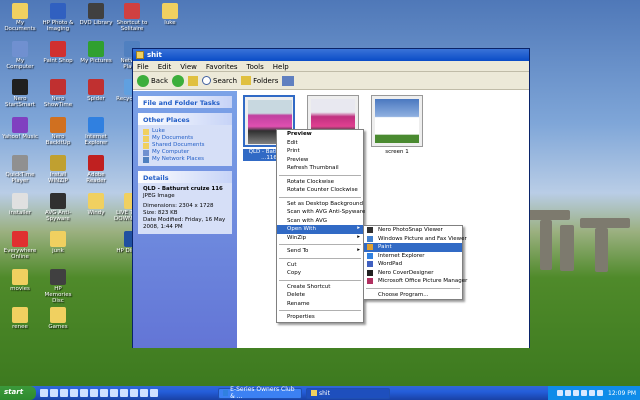  I want to click on title-bar: shit, so click(331, 55).